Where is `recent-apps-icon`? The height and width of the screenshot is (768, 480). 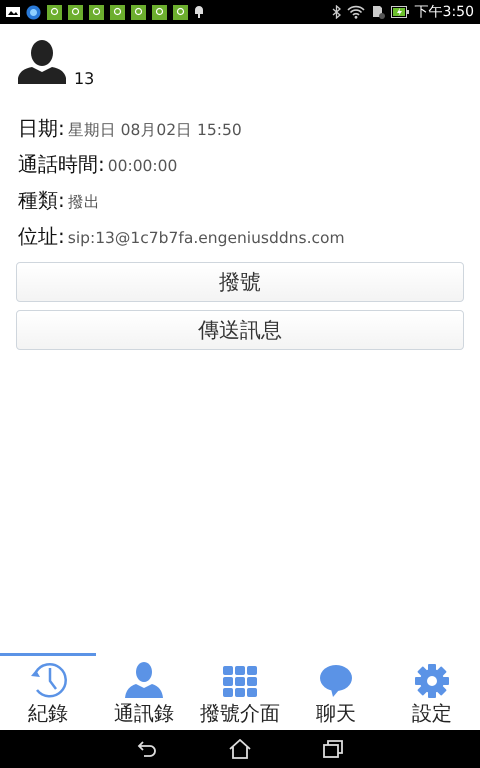 recent-apps-icon is located at coordinates (333, 749).